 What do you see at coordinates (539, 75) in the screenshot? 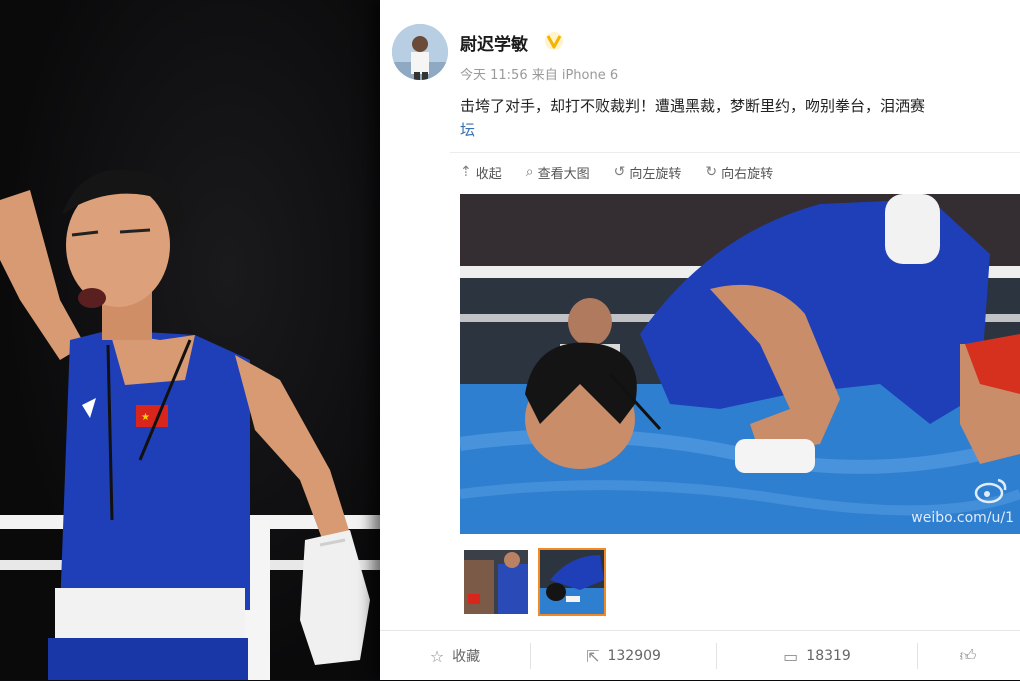
I see `post-meta: 今天 11:56 来自 iPhone 6` at bounding box center [539, 75].